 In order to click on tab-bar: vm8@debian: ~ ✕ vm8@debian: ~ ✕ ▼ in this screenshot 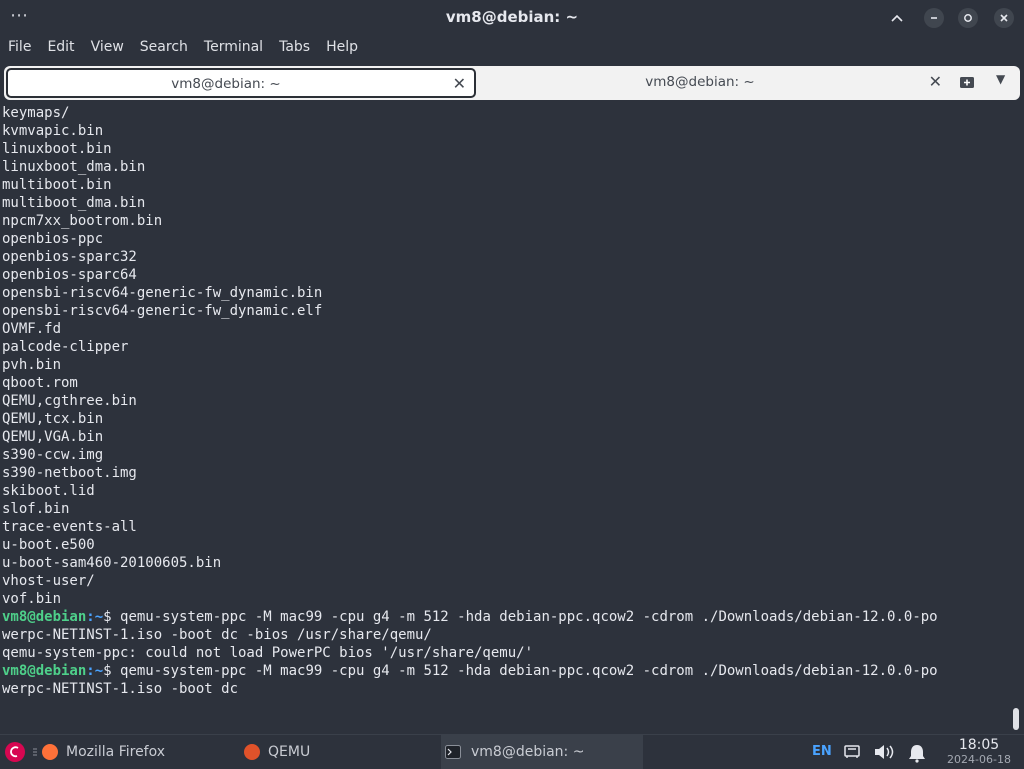, I will do `click(512, 83)`.